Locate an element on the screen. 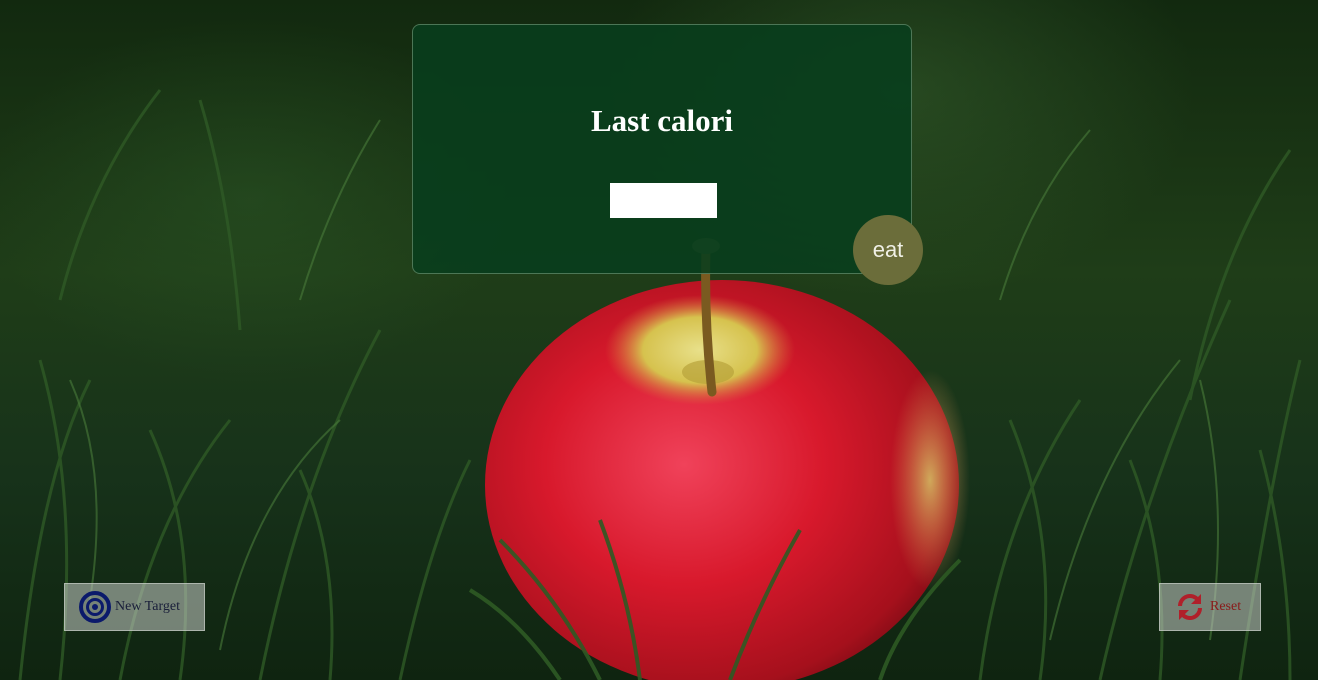  bullseye-icon is located at coordinates (95, 607).